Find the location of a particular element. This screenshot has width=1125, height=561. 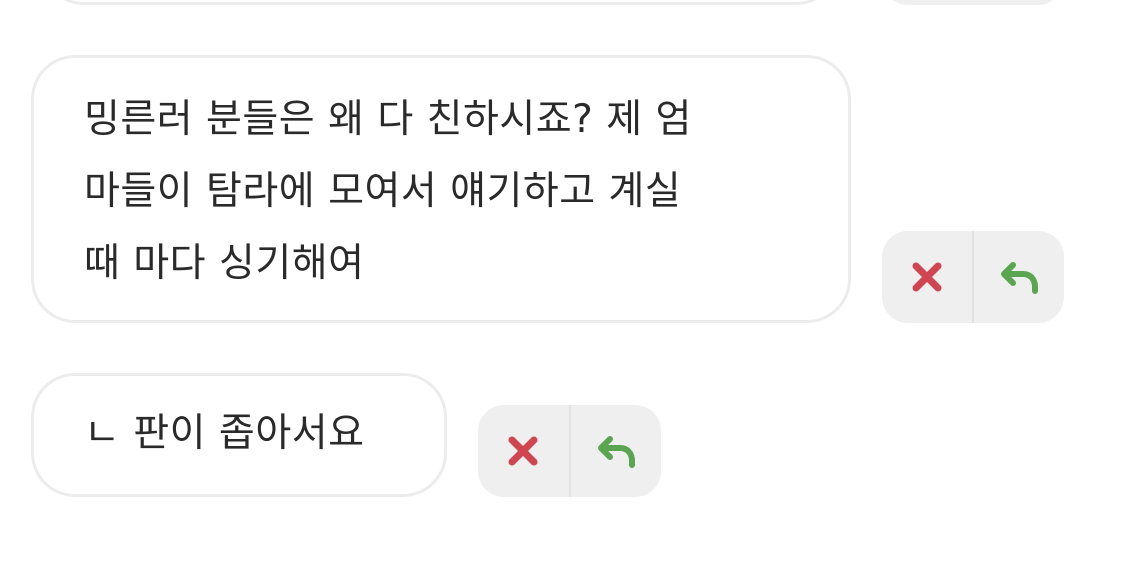

message-text-line: ㄴ 판이 좁아서요 is located at coordinates (224, 433).